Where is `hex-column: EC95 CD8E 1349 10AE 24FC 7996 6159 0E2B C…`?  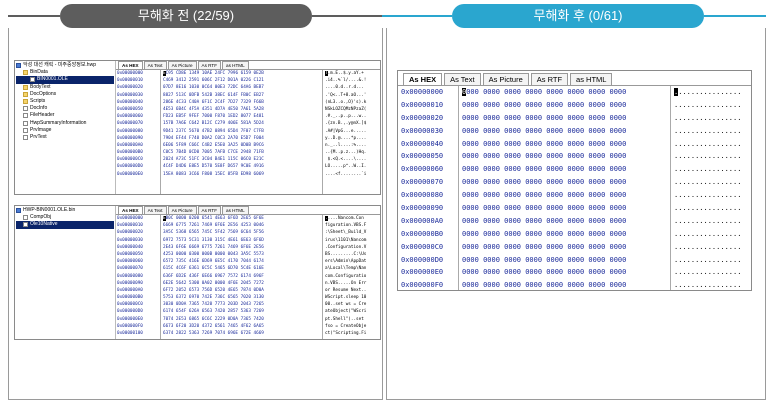
hex-column: EC95 CD8E 1349 10AE 24FC 7996 6159 0E2B C… is located at coordinates (241, 132).